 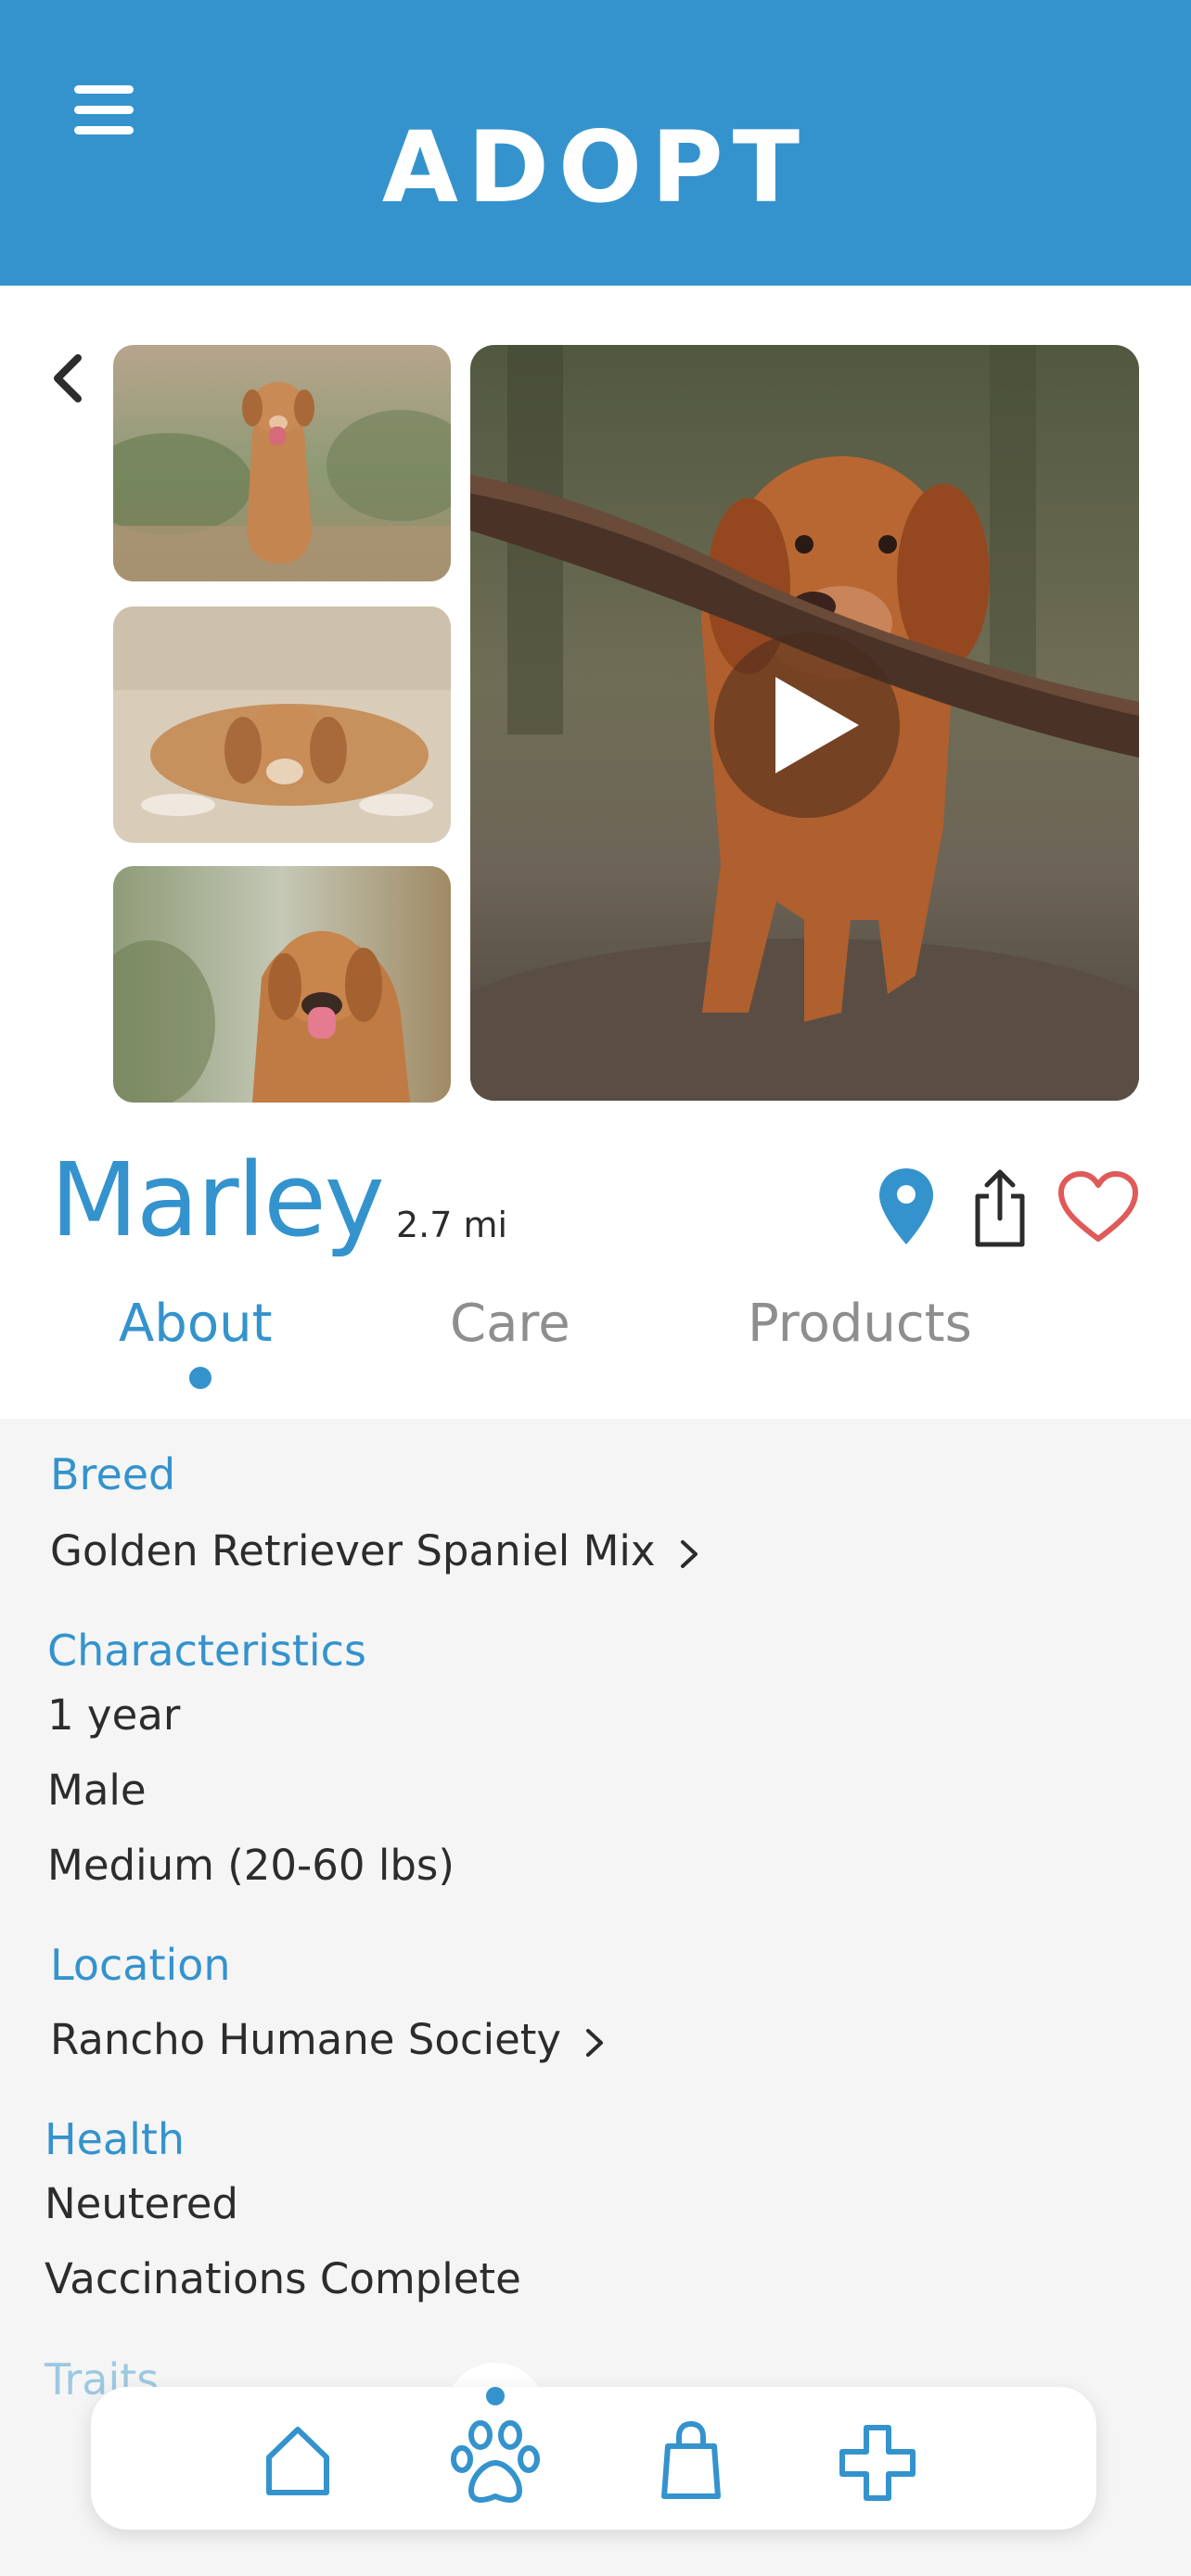 I want to click on play-button, so click(x=807, y=725).